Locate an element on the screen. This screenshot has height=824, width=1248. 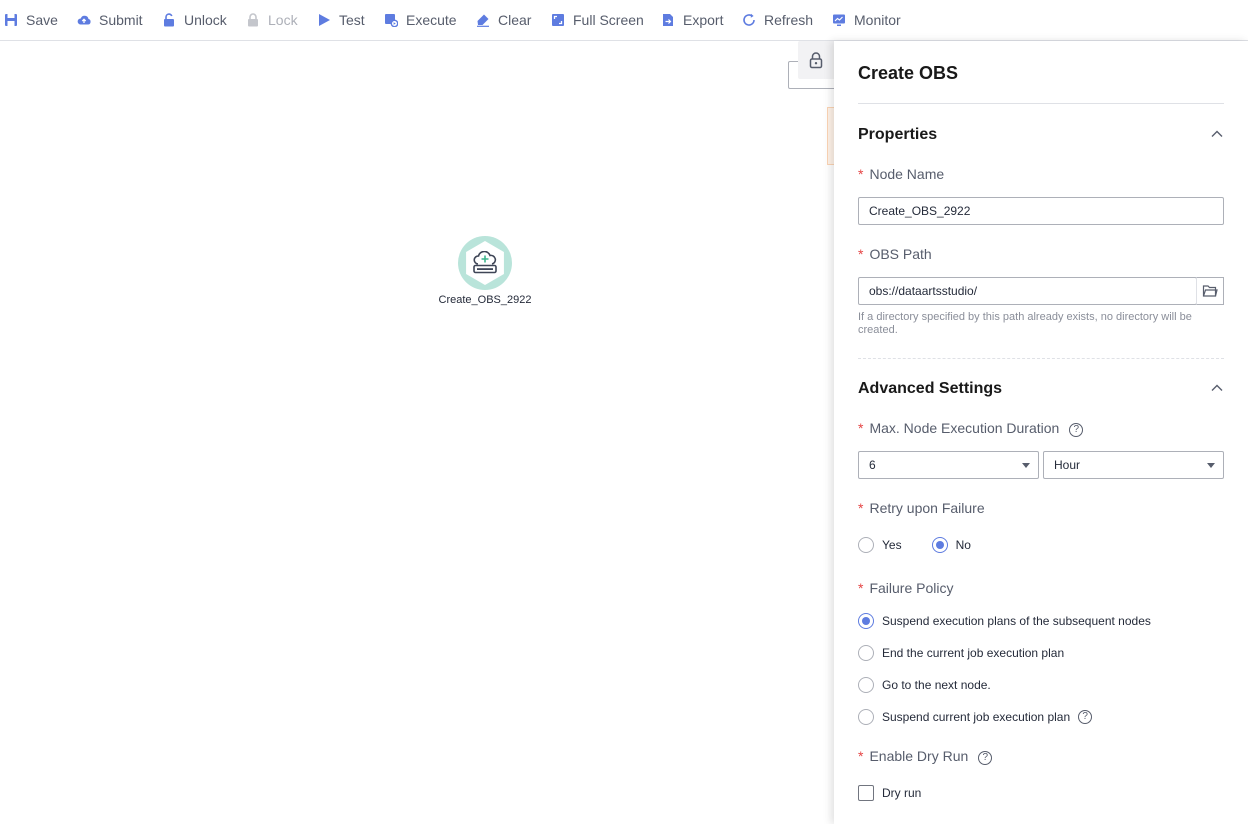
clear-button: Clear is located at coordinates (503, 20).